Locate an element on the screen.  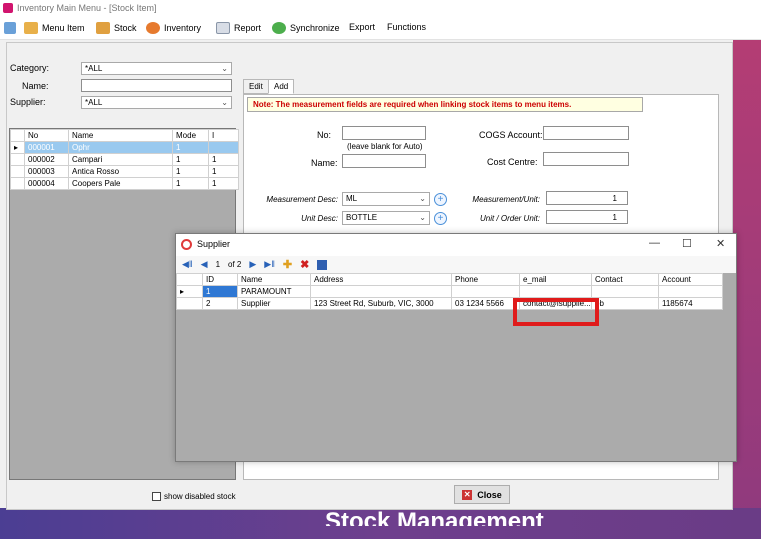
name-label: Name: is located at coordinates (324, 163).